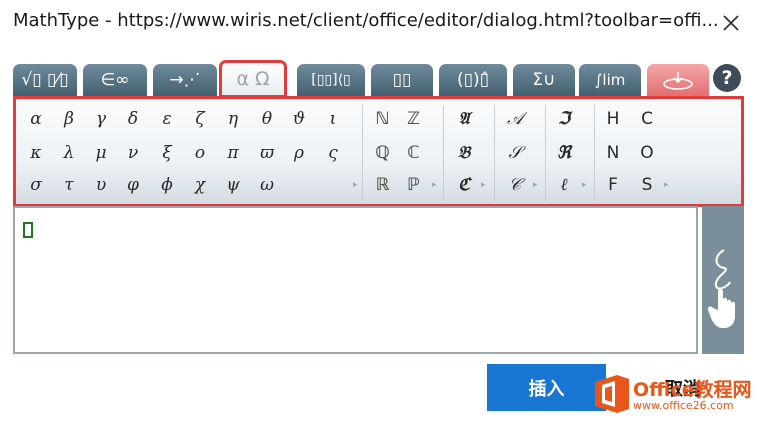  I want to click on symbol-psi: ψ, so click(233, 185).